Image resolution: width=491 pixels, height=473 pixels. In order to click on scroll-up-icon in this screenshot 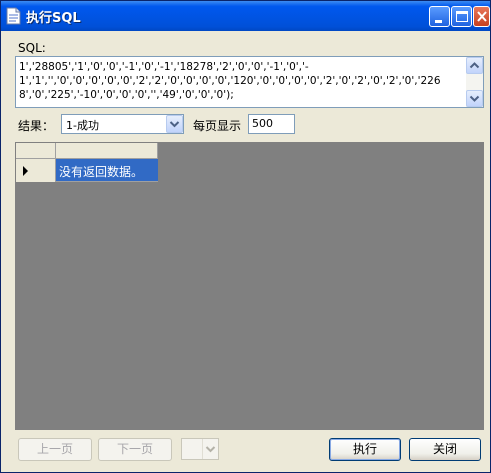, I will do `click(474, 65)`.